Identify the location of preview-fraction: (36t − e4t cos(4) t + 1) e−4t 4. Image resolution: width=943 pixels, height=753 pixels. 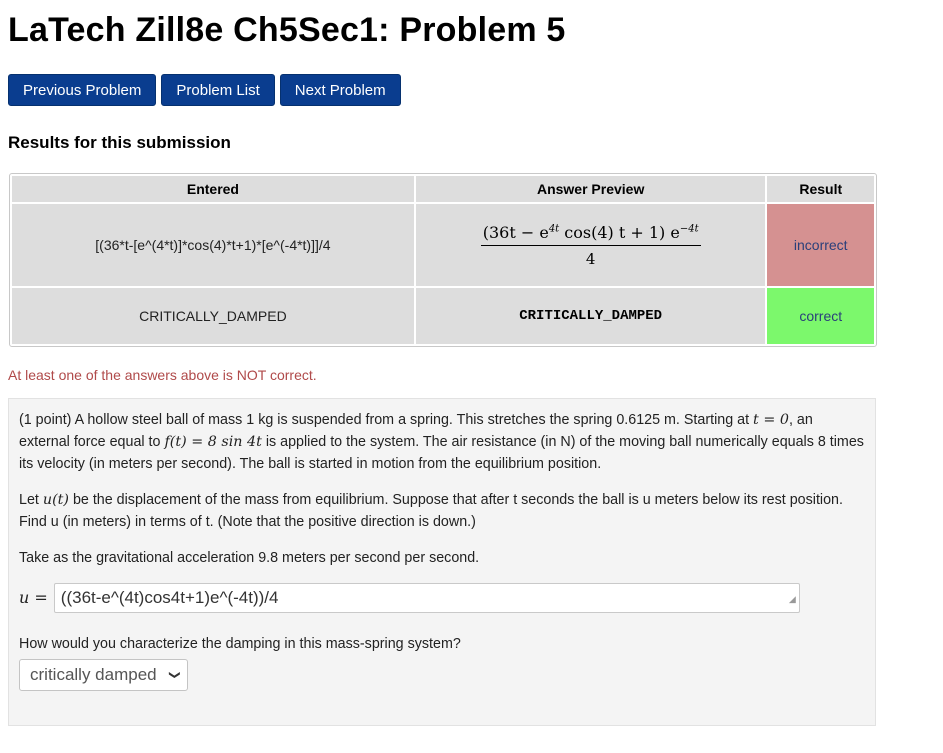
(590, 245).